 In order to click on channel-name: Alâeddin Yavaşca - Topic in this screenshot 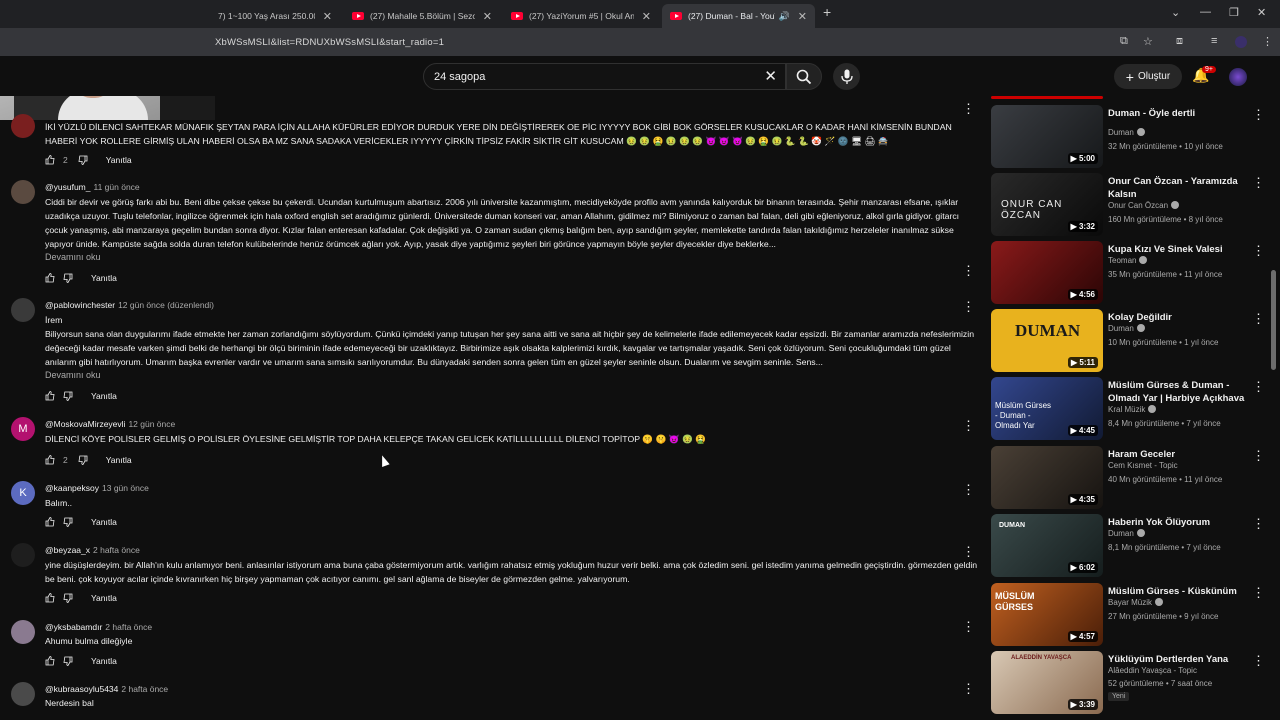, I will do `click(1152, 670)`.